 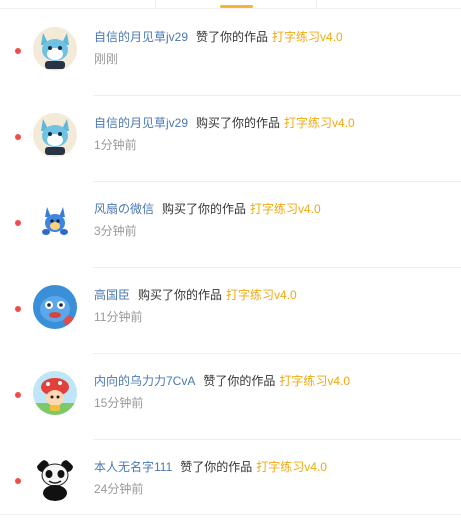 What do you see at coordinates (112, 295) in the screenshot?
I see `username-link: 高国臣` at bounding box center [112, 295].